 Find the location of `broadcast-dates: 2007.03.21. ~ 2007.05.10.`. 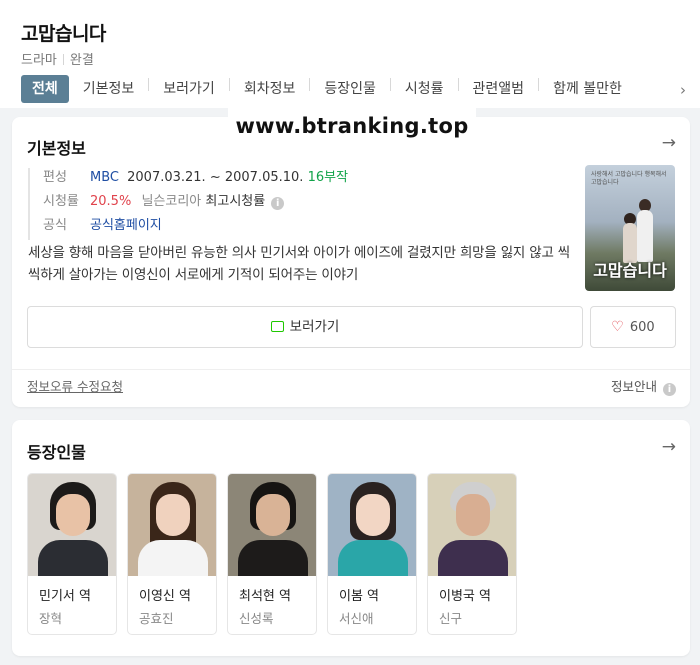

broadcast-dates: 2007.03.21. ~ 2007.05.10. is located at coordinates (215, 177).